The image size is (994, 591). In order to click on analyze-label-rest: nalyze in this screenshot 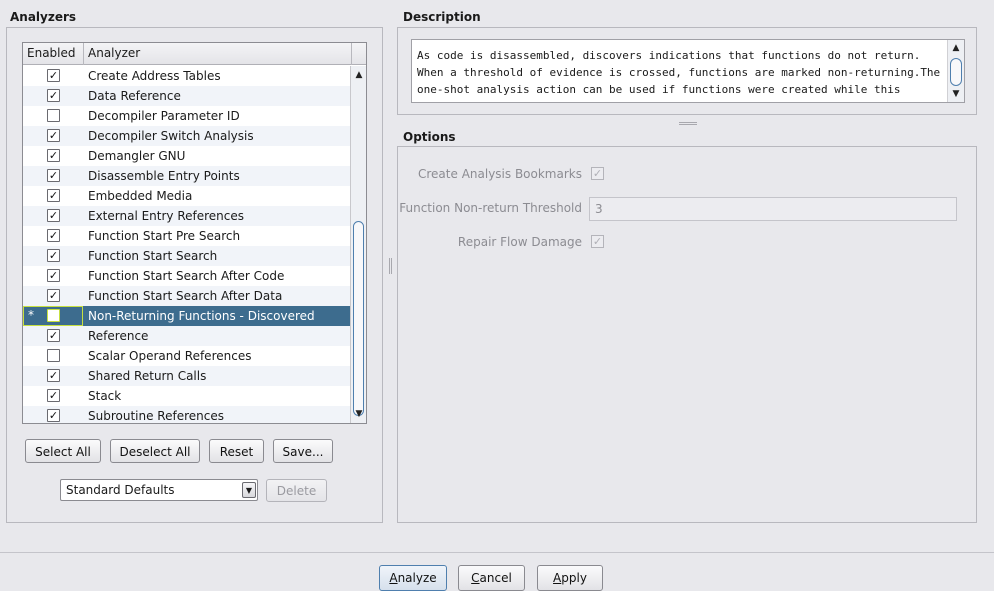, I will do `click(417, 578)`.